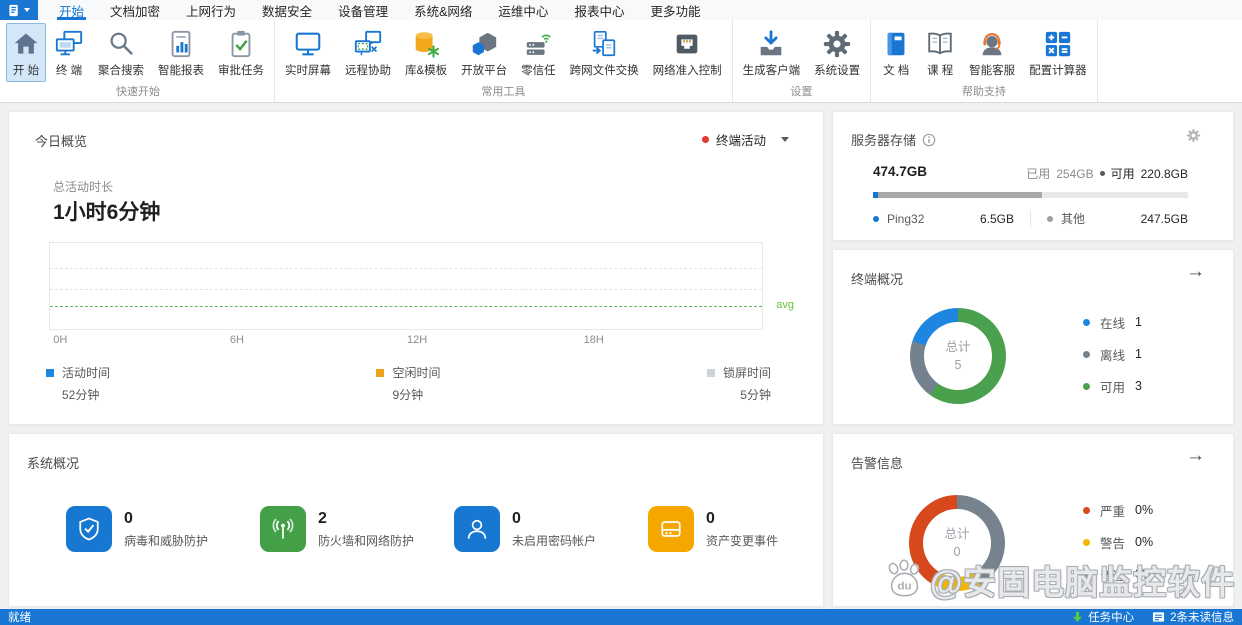 Image resolution: width=1242 pixels, height=625 pixels. What do you see at coordinates (943, 219) in the screenshot?
I see `legend-ping32: Ping32 6.5GB` at bounding box center [943, 219].